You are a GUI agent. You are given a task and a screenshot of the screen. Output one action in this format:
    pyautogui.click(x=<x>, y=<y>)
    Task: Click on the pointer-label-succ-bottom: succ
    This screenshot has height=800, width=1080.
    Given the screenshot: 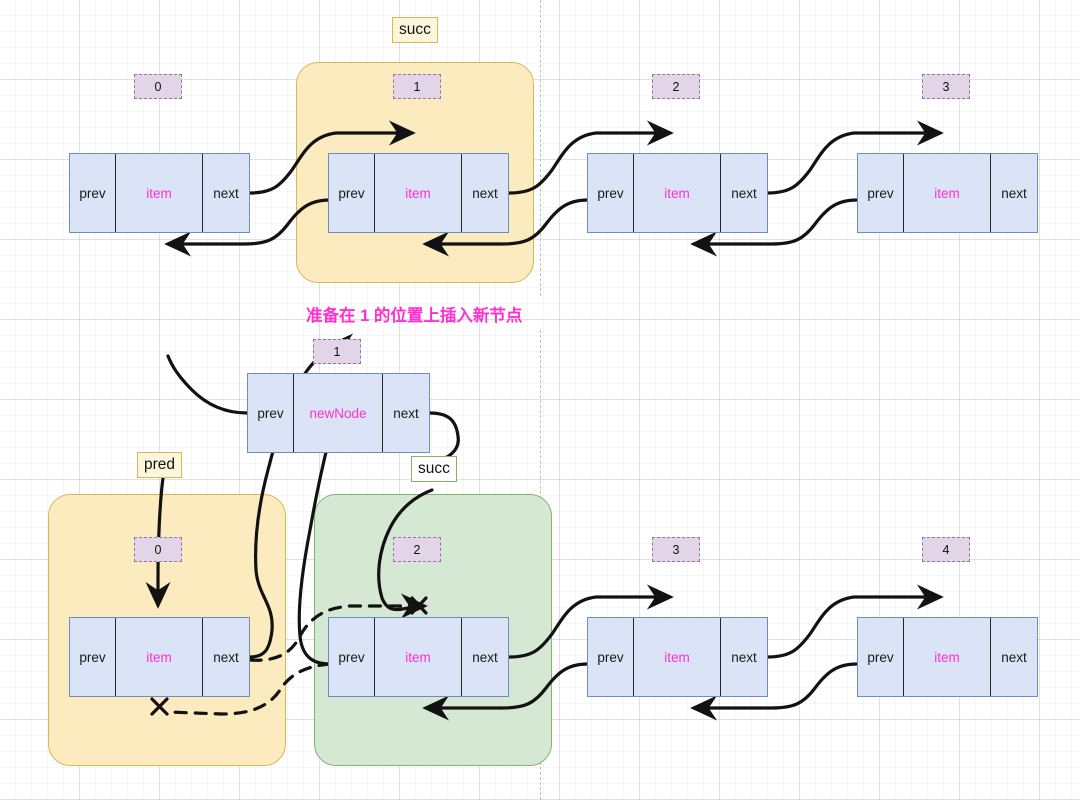 What is the action you would take?
    pyautogui.click(x=434, y=469)
    